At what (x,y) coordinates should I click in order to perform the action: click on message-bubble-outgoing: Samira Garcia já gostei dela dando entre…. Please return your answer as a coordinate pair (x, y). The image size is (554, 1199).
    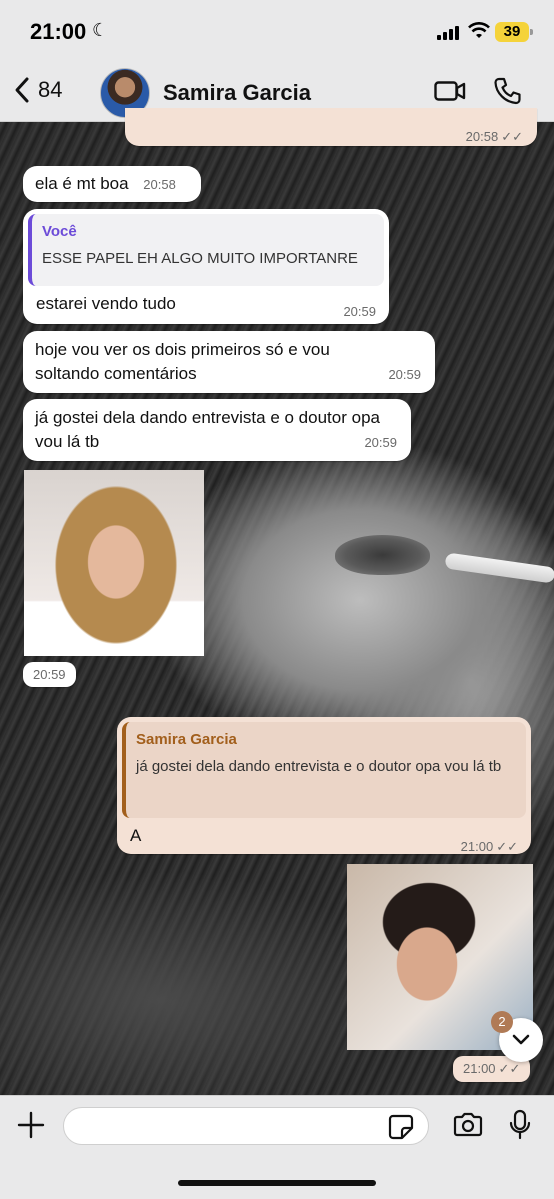
    Looking at the image, I should click on (324, 785).